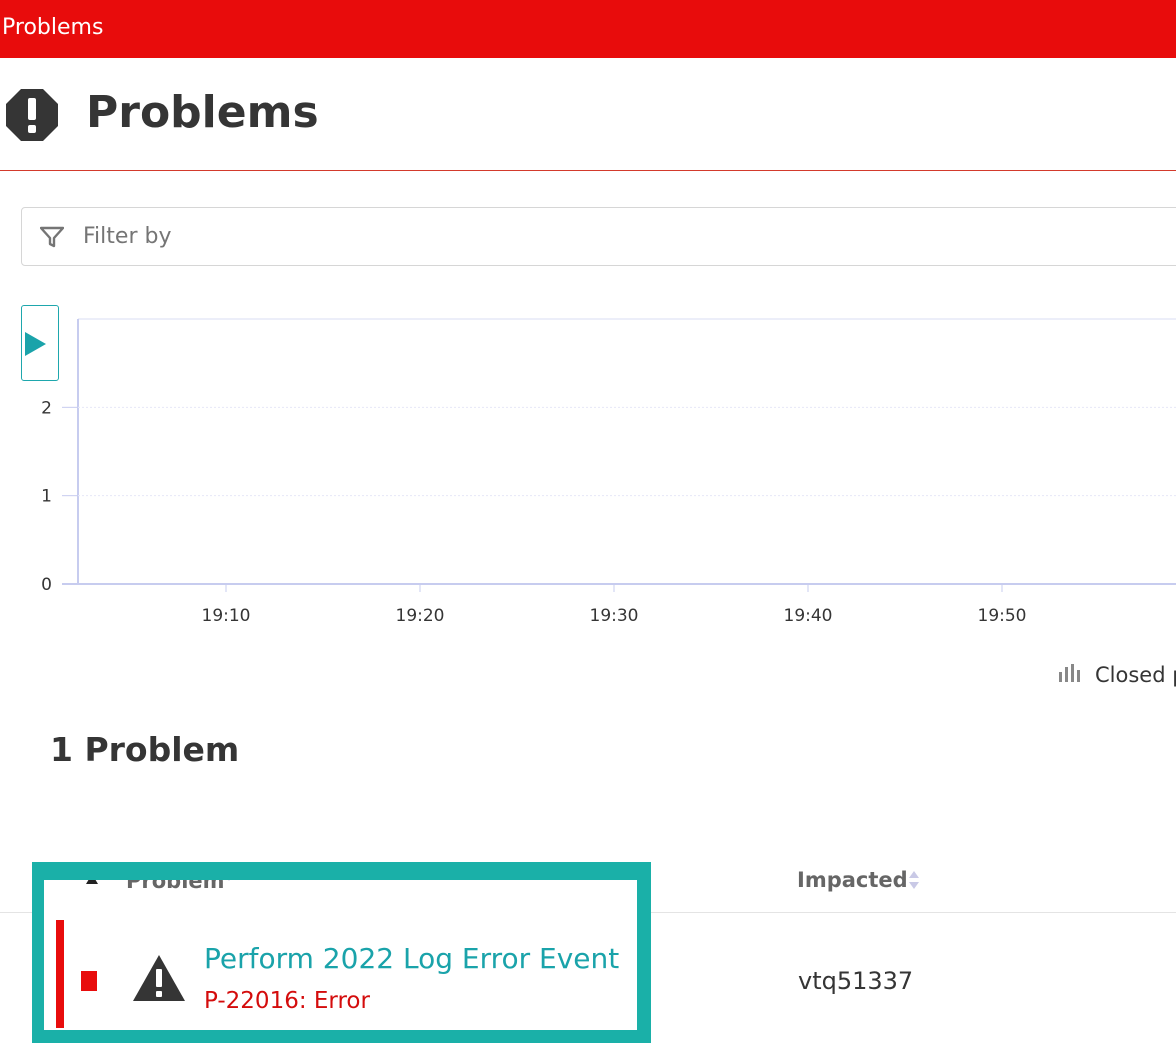 This screenshot has height=1043, width=1176. What do you see at coordinates (202, 112) in the screenshot?
I see `page-title: Problems` at bounding box center [202, 112].